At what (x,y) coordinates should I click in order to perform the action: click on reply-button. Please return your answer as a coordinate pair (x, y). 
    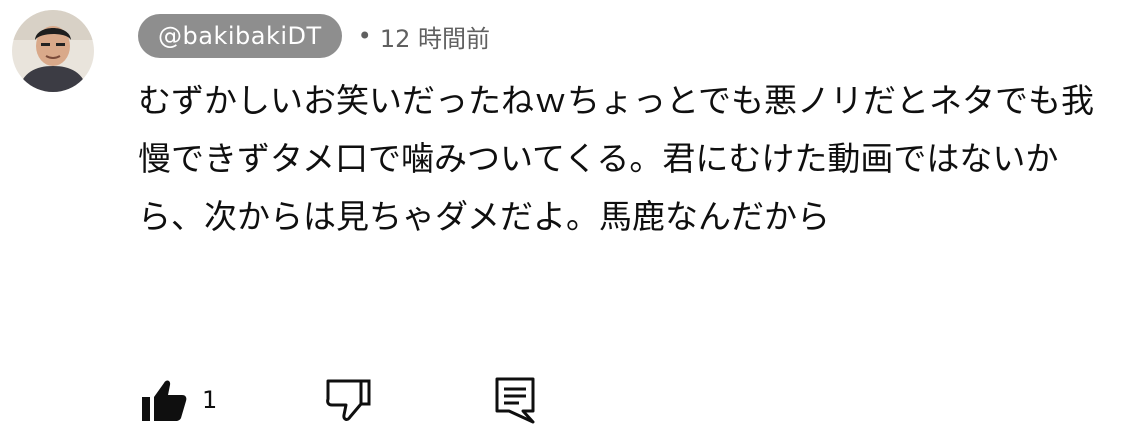
    Looking at the image, I should click on (515, 400).